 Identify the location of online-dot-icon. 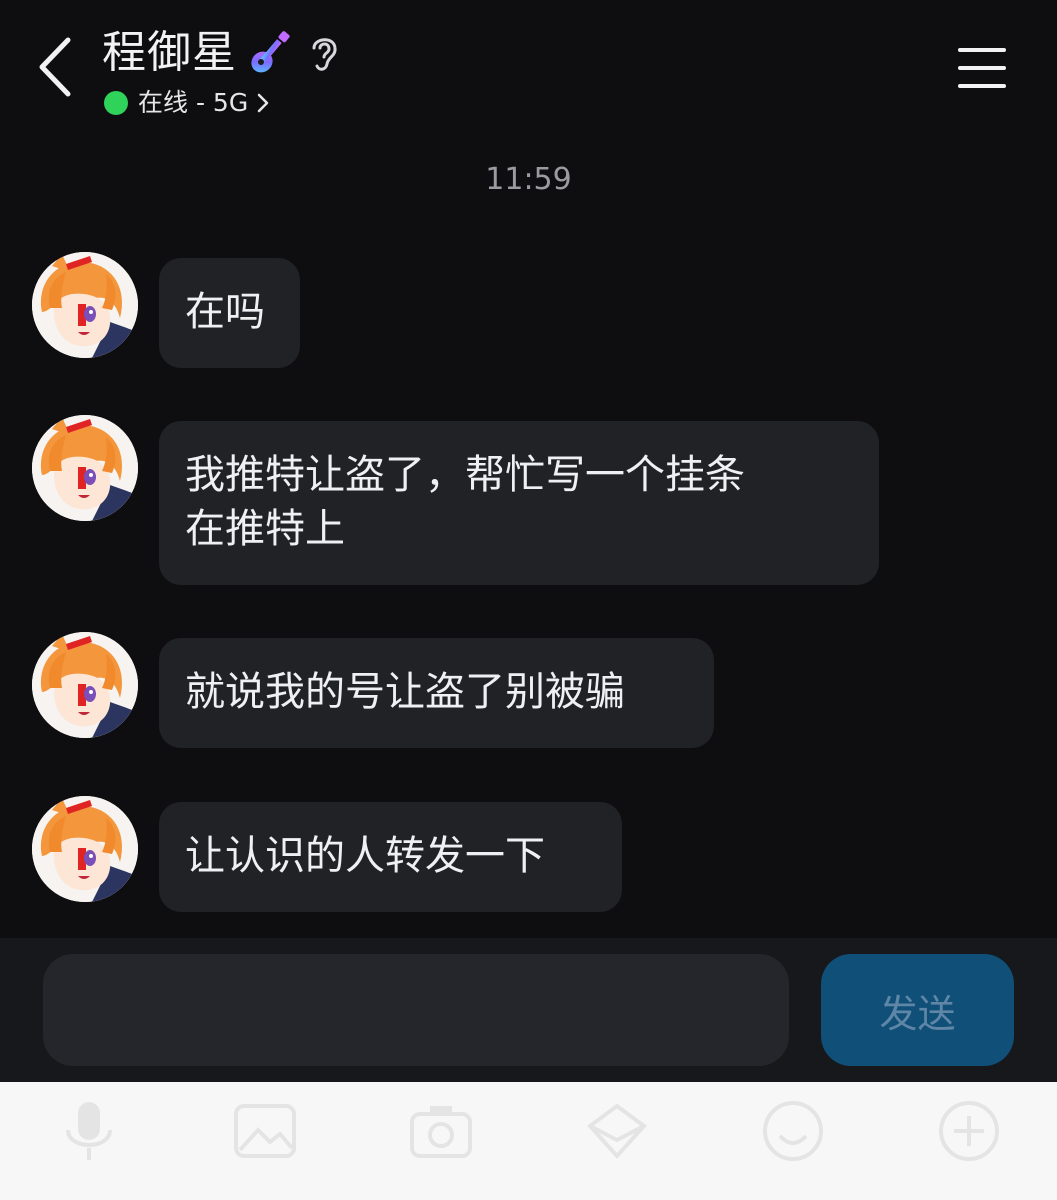
(116, 103).